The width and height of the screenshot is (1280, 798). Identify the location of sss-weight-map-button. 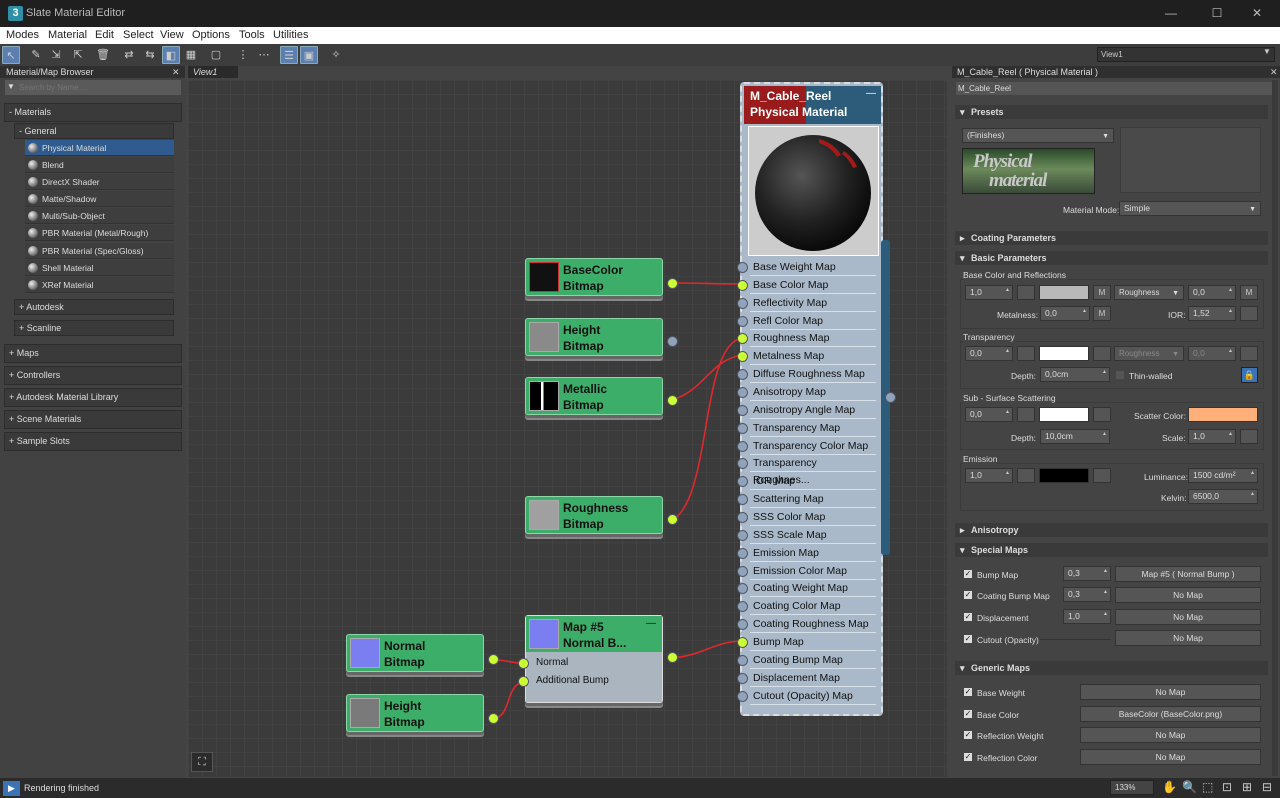
(1026, 414).